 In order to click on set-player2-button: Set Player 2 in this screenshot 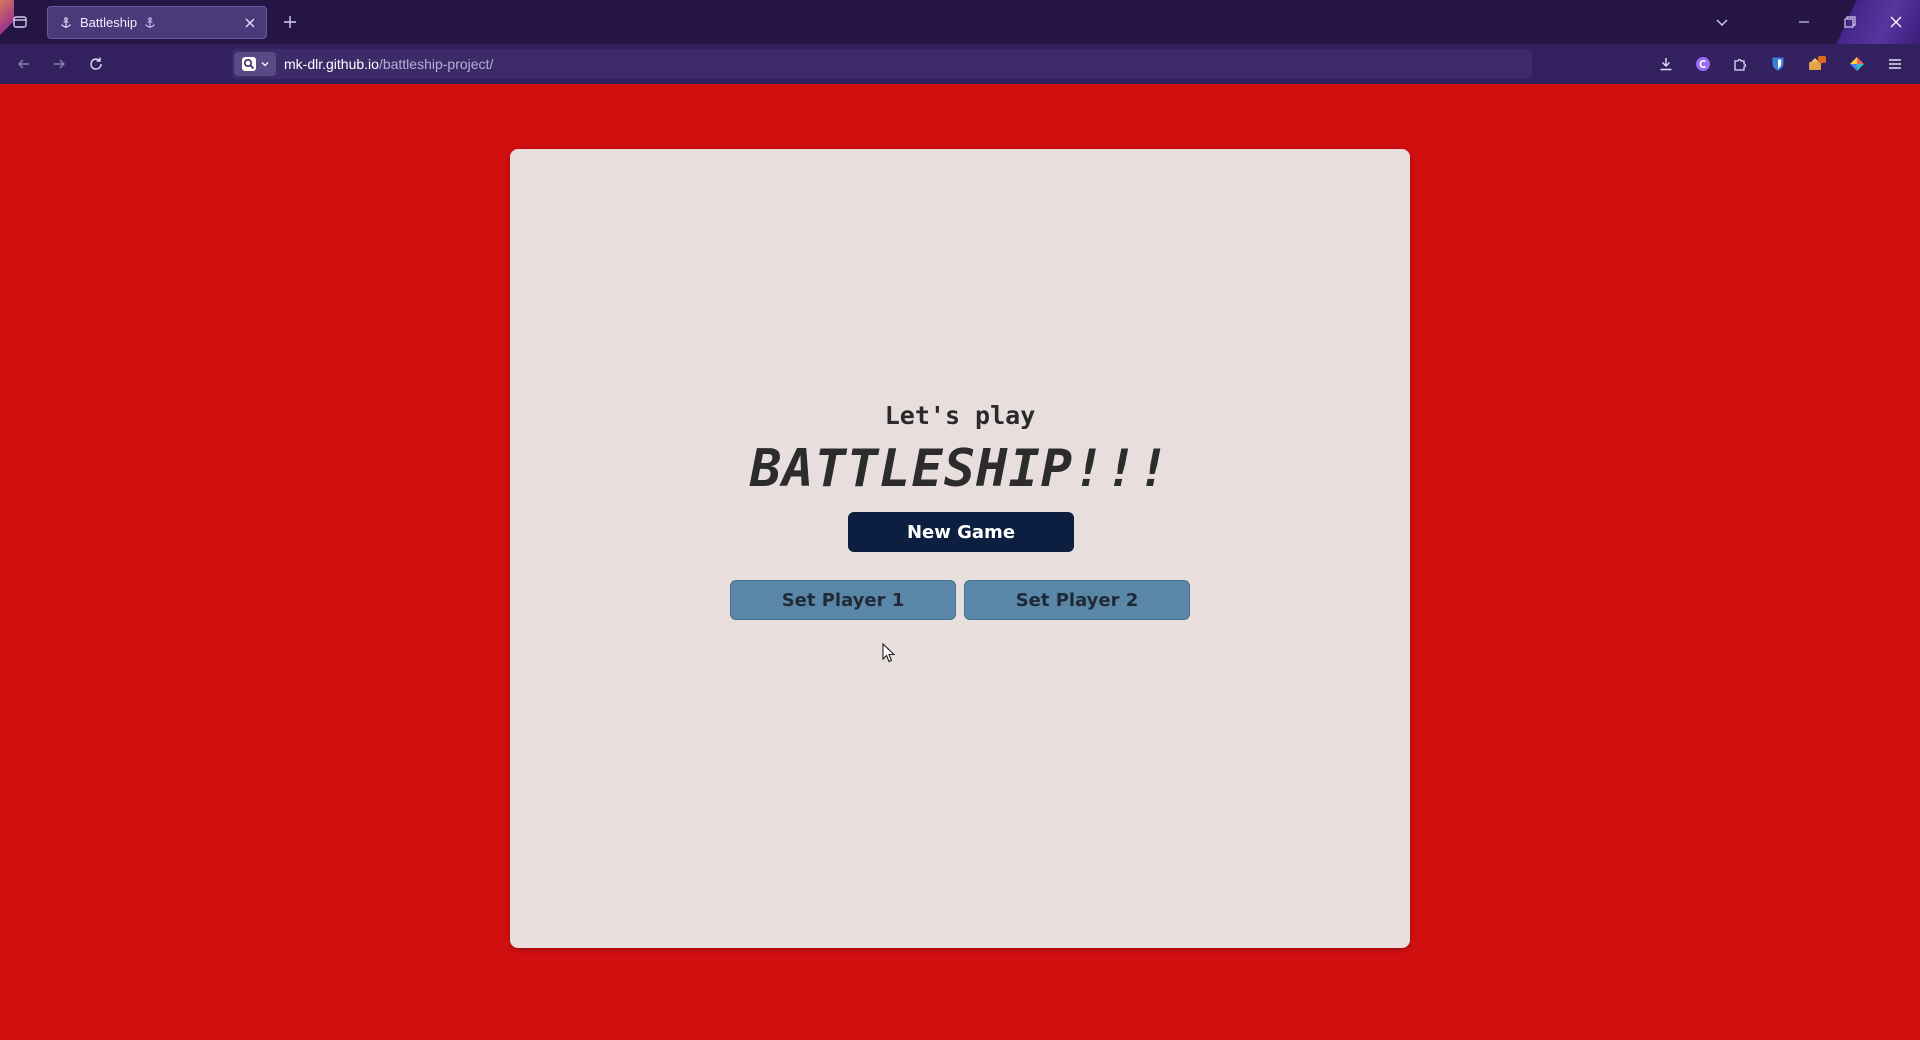, I will do `click(1077, 600)`.